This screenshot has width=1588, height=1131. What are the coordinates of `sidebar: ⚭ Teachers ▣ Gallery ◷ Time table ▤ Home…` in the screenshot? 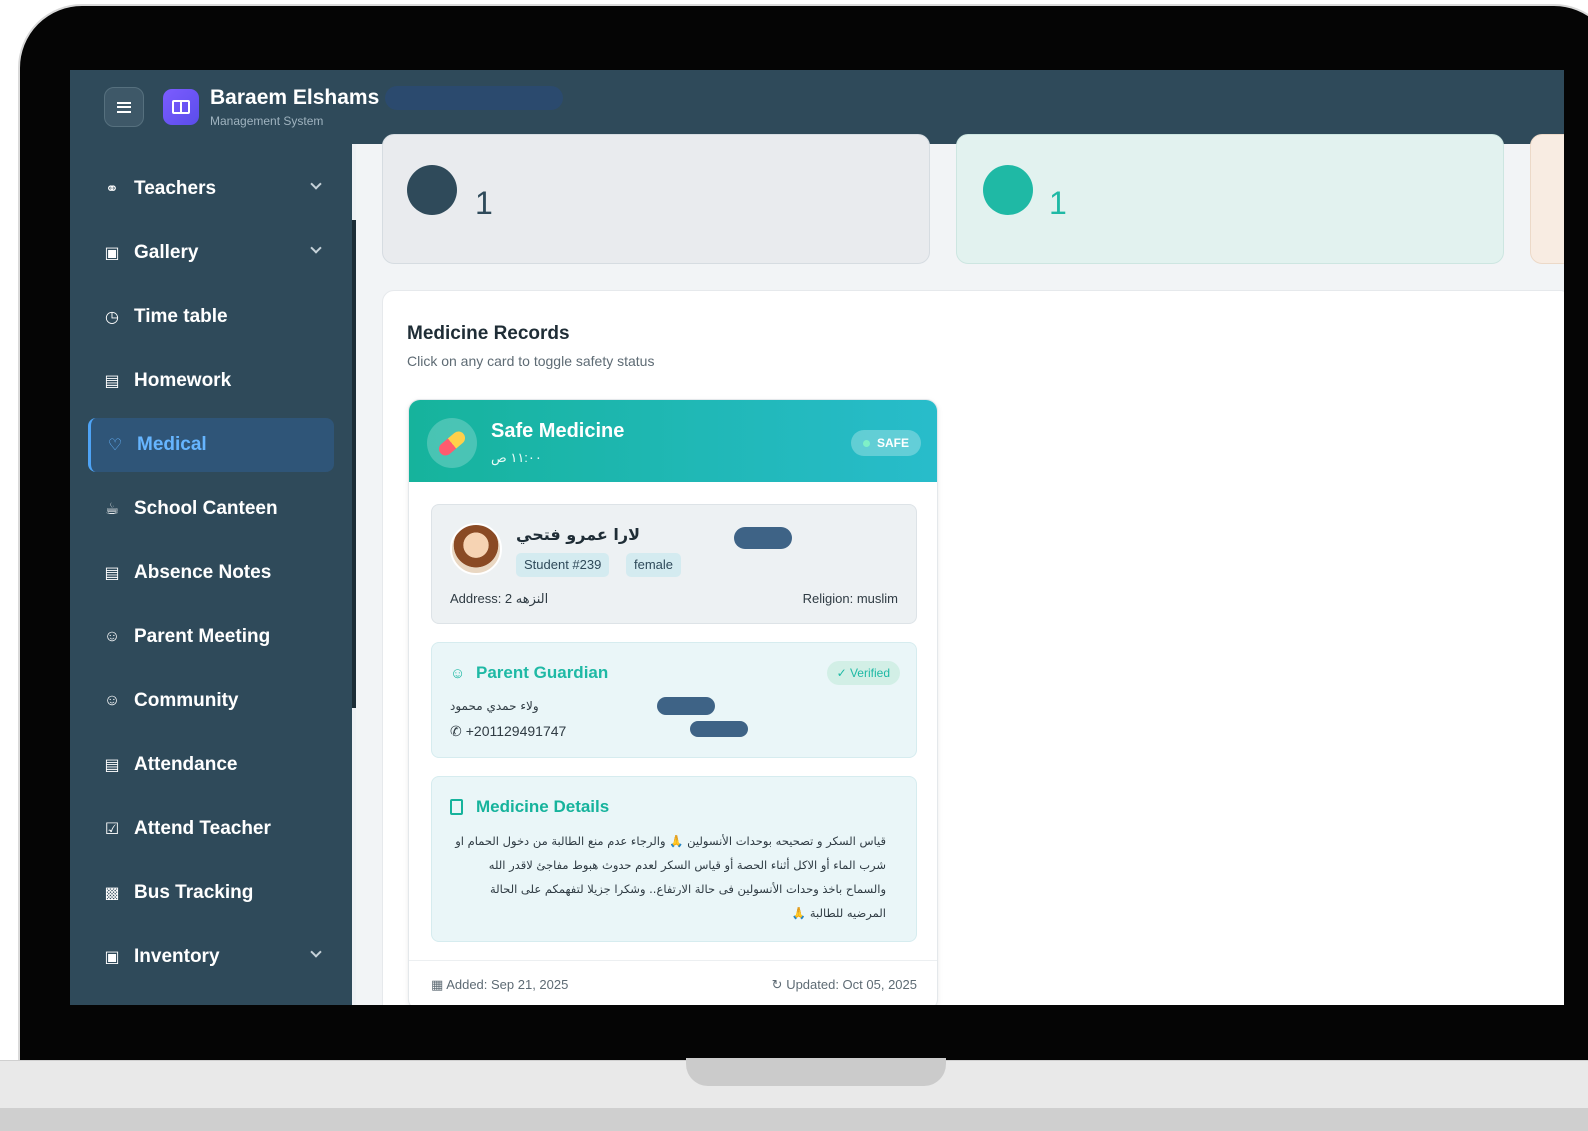 It's located at (211, 574).